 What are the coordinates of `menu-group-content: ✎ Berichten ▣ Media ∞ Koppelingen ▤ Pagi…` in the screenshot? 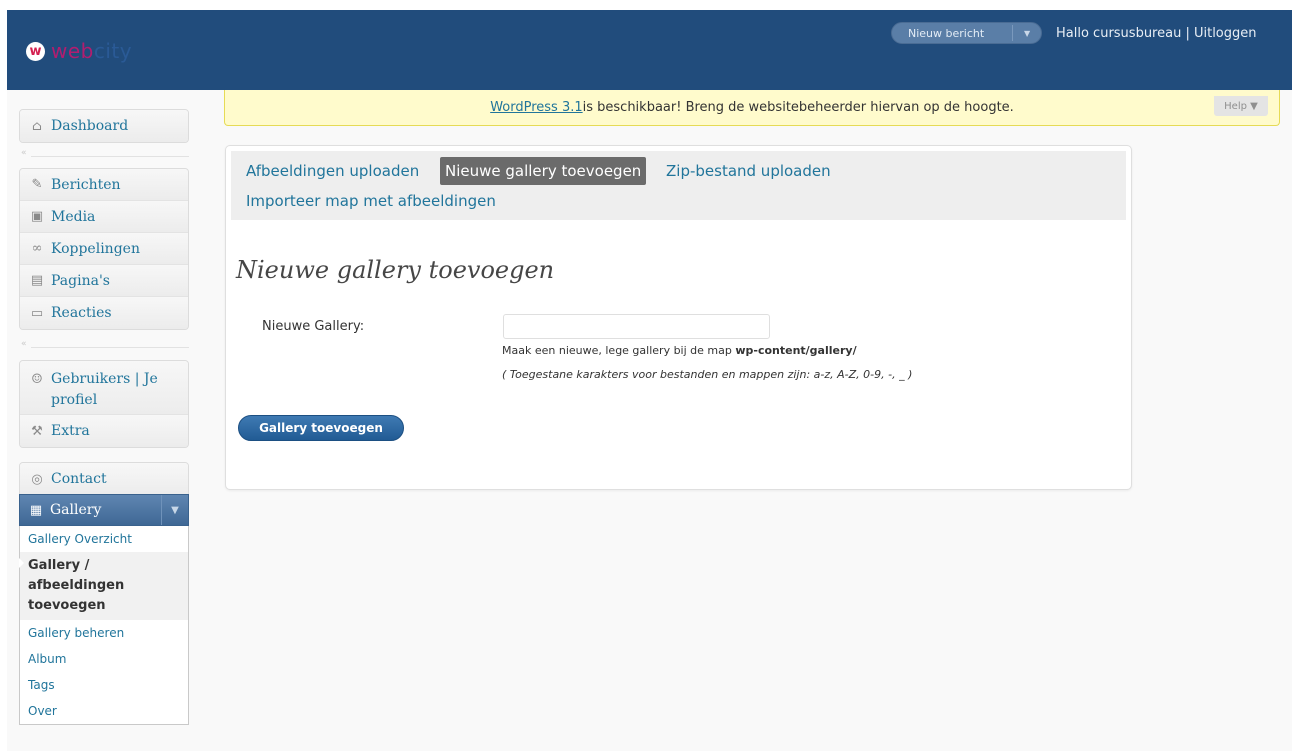 It's located at (104, 249).